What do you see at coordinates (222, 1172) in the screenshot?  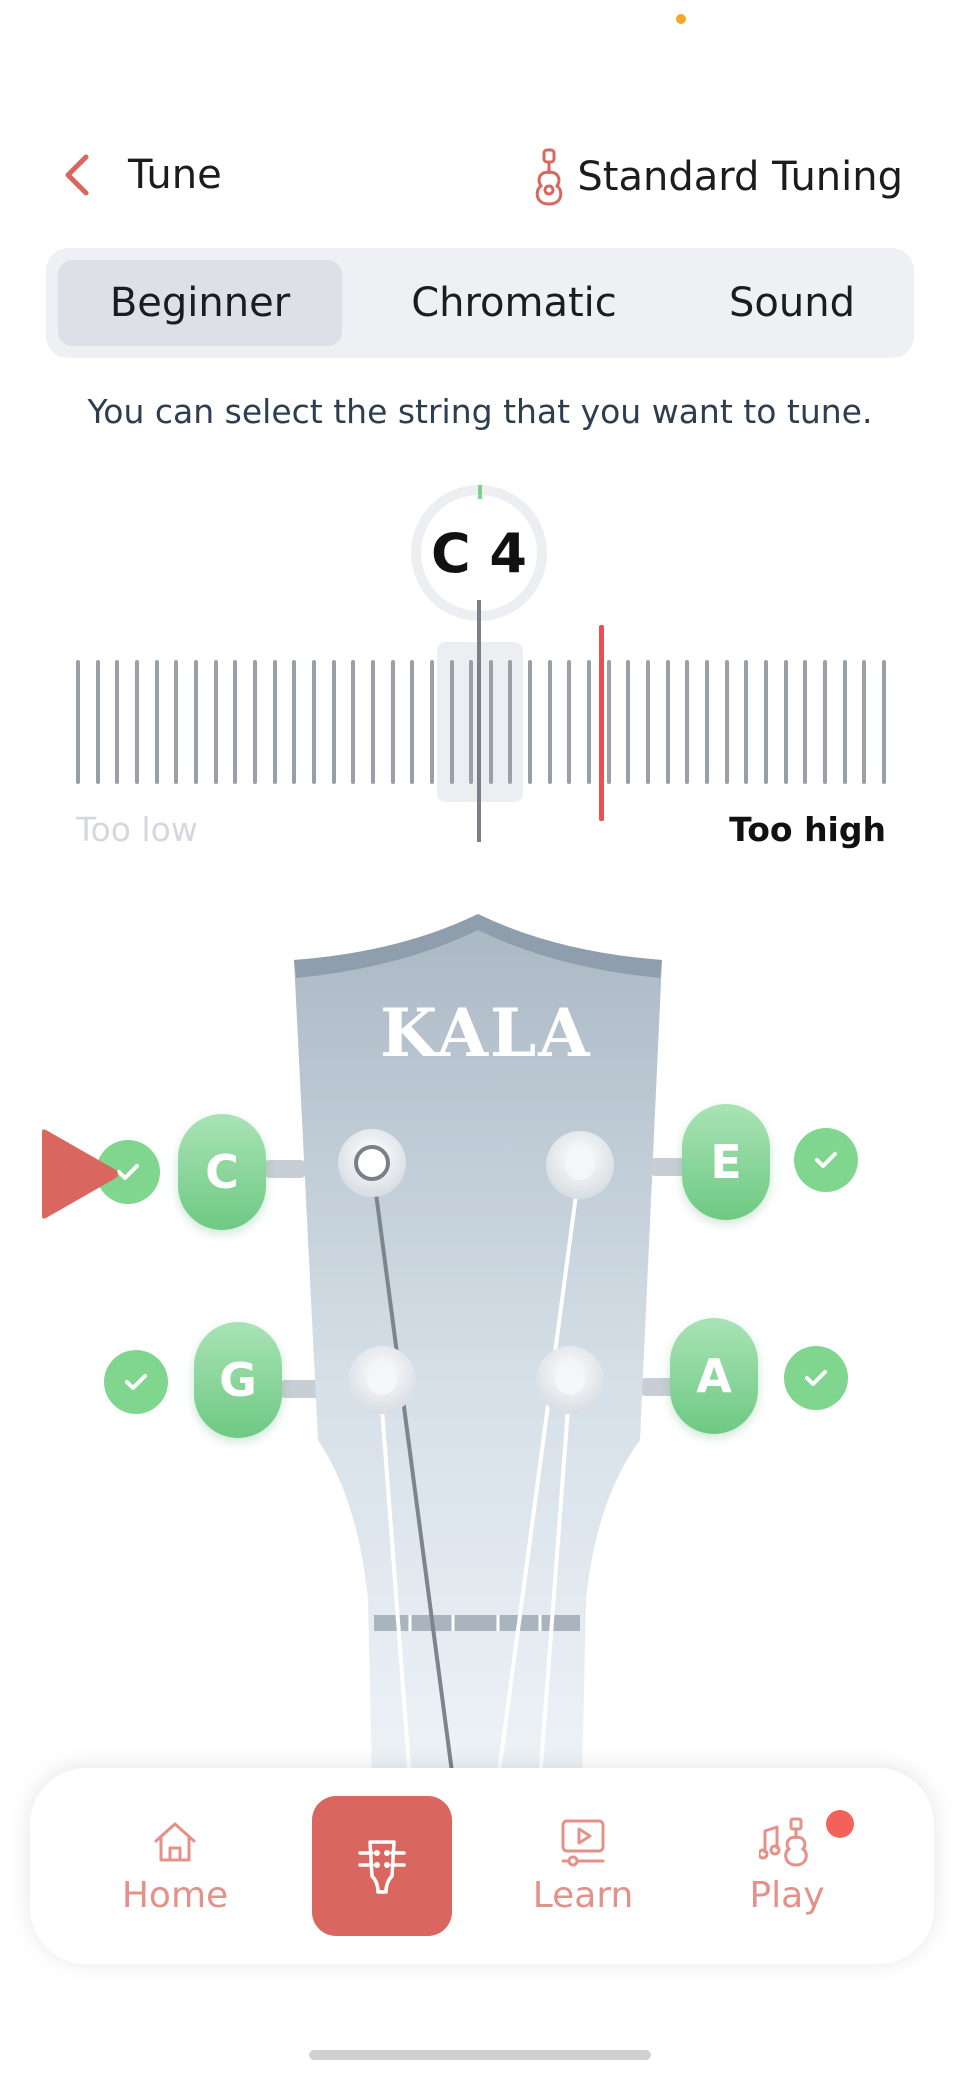 I see `string-c-button: C` at bounding box center [222, 1172].